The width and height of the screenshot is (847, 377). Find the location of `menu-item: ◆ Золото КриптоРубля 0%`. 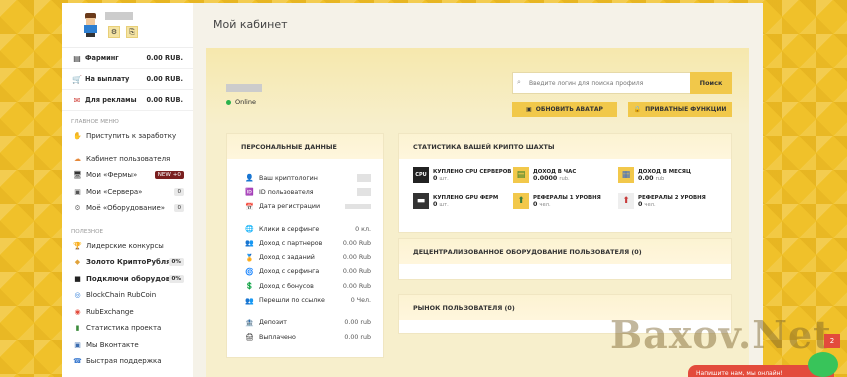

menu-item: ◆ Золото КриптоРубля 0% is located at coordinates (127, 262).